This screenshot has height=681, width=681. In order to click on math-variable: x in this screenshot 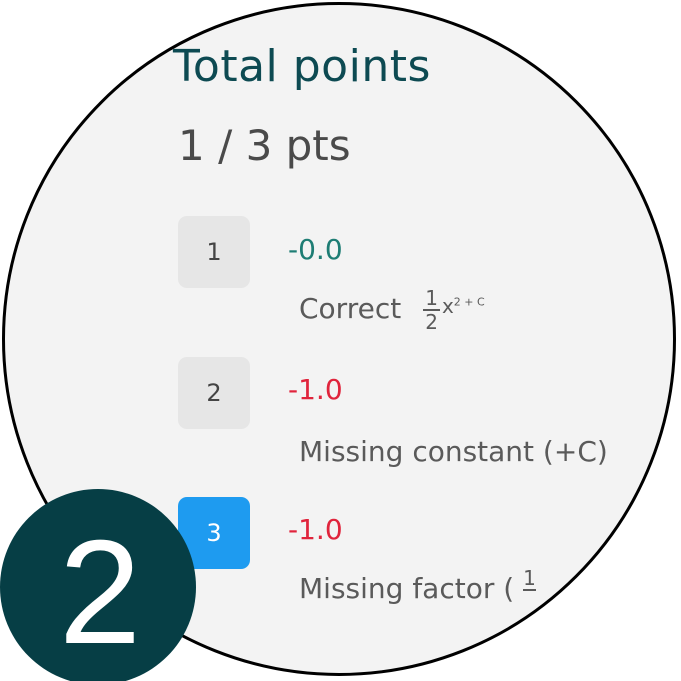, I will do `click(447, 306)`.